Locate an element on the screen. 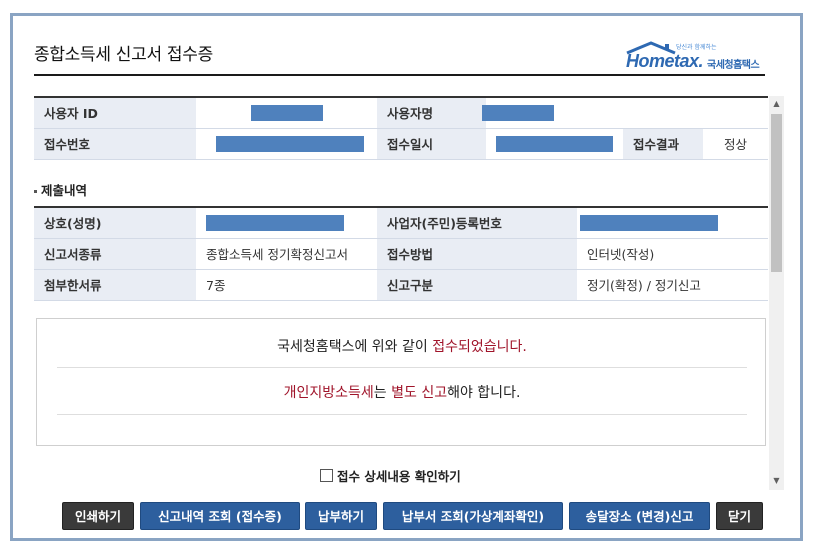 Image resolution: width=818 pixels, height=551 pixels. table-row: 신고서종류 종합소득세 정기확정신고서 접수방법 인터넷(작성) is located at coordinates (401, 254).